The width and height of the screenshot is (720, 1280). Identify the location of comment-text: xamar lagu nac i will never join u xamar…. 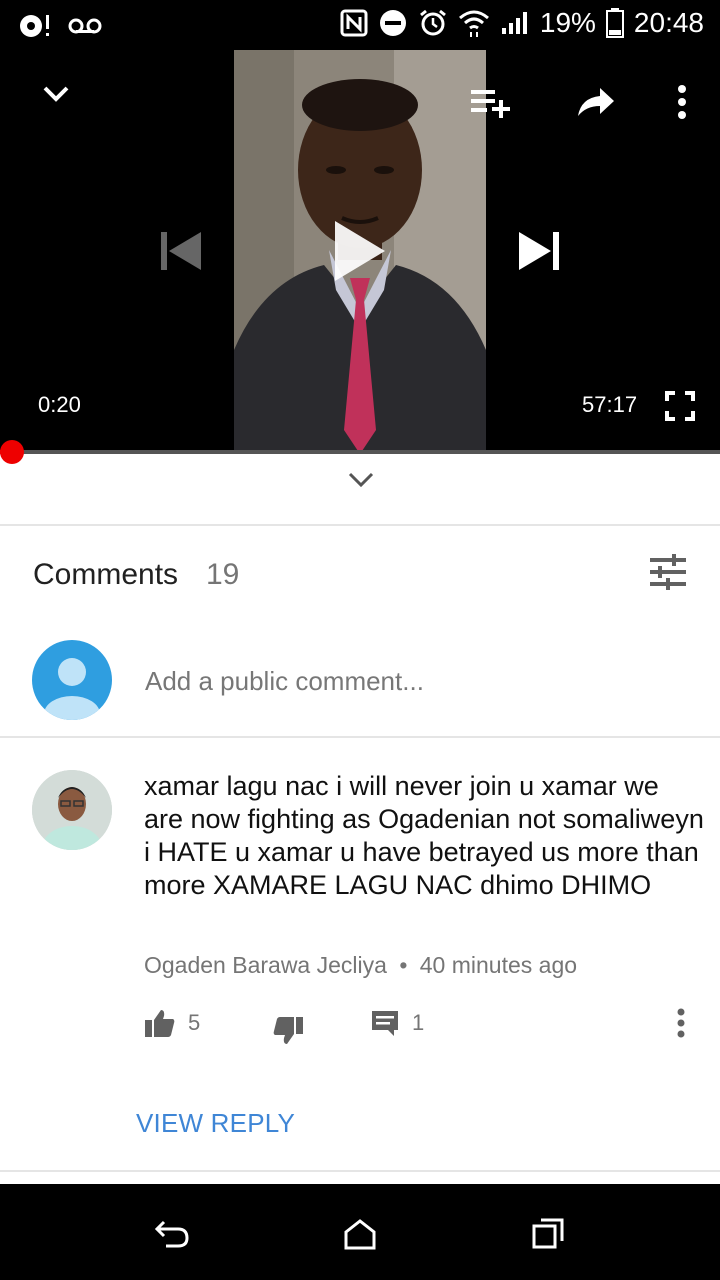
(424, 835).